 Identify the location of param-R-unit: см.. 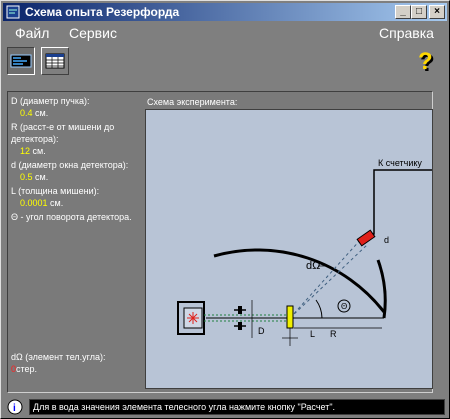
(39, 151).